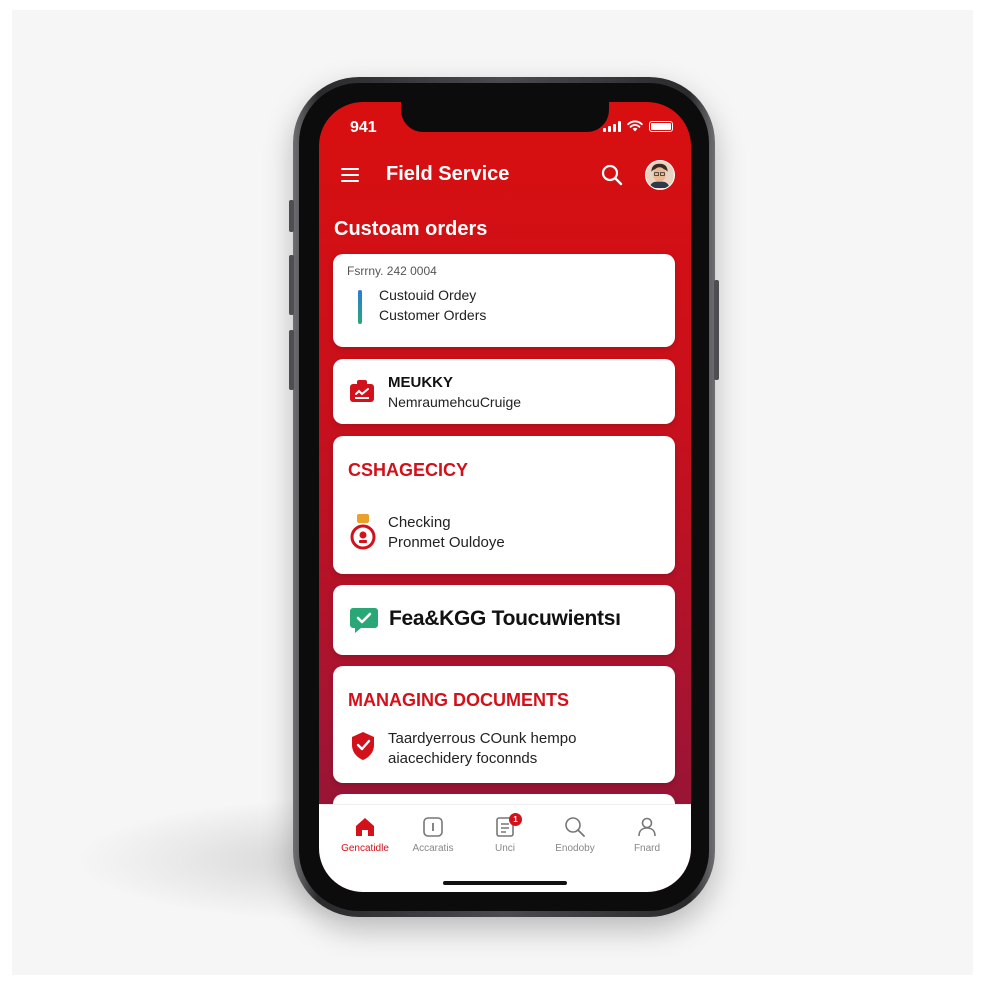 This screenshot has height=985, width=985. I want to click on section-title: Custoam orders, so click(411, 229).